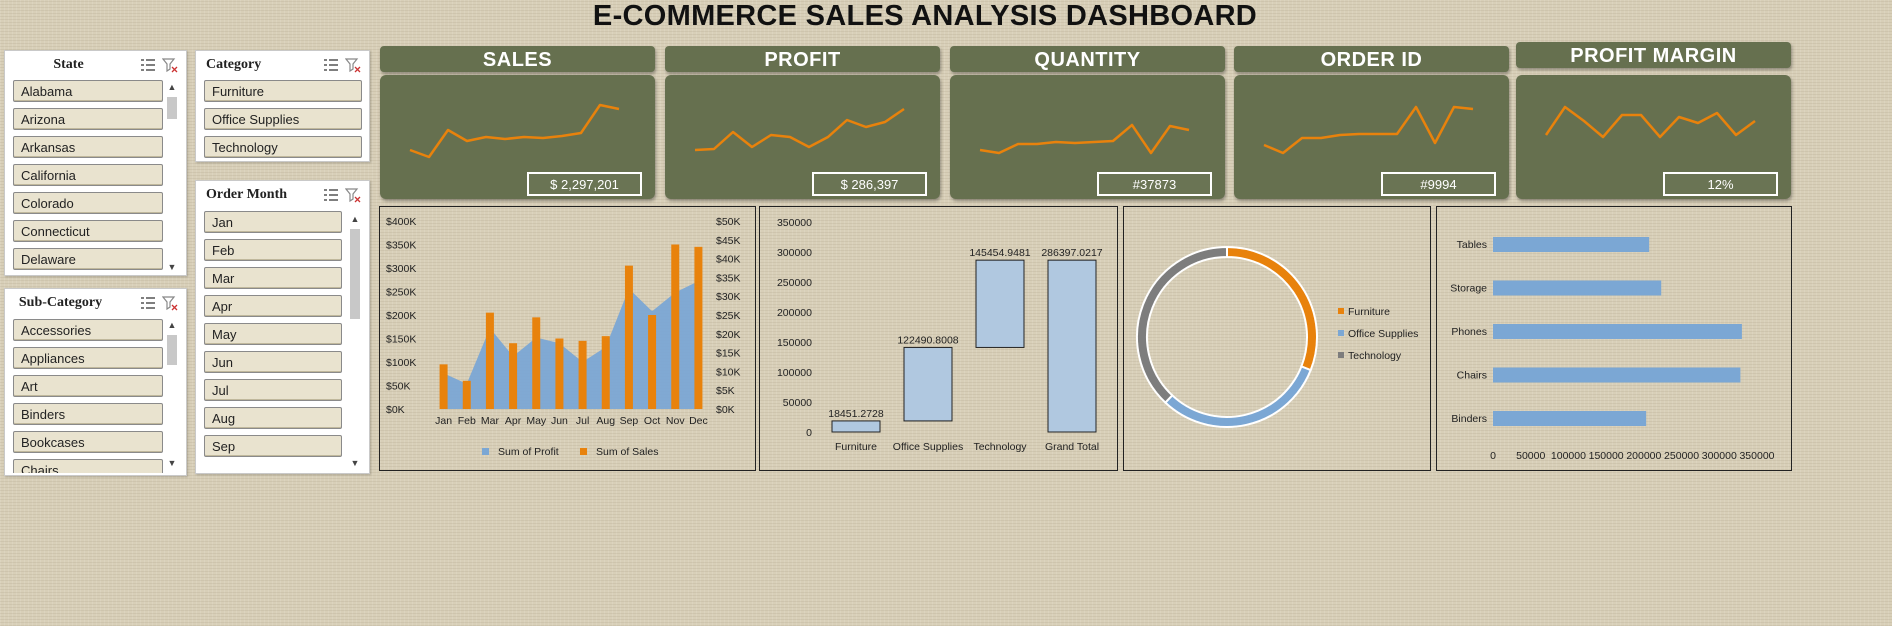  I want to click on state-scrollbar: ▲ ▼, so click(172, 177).